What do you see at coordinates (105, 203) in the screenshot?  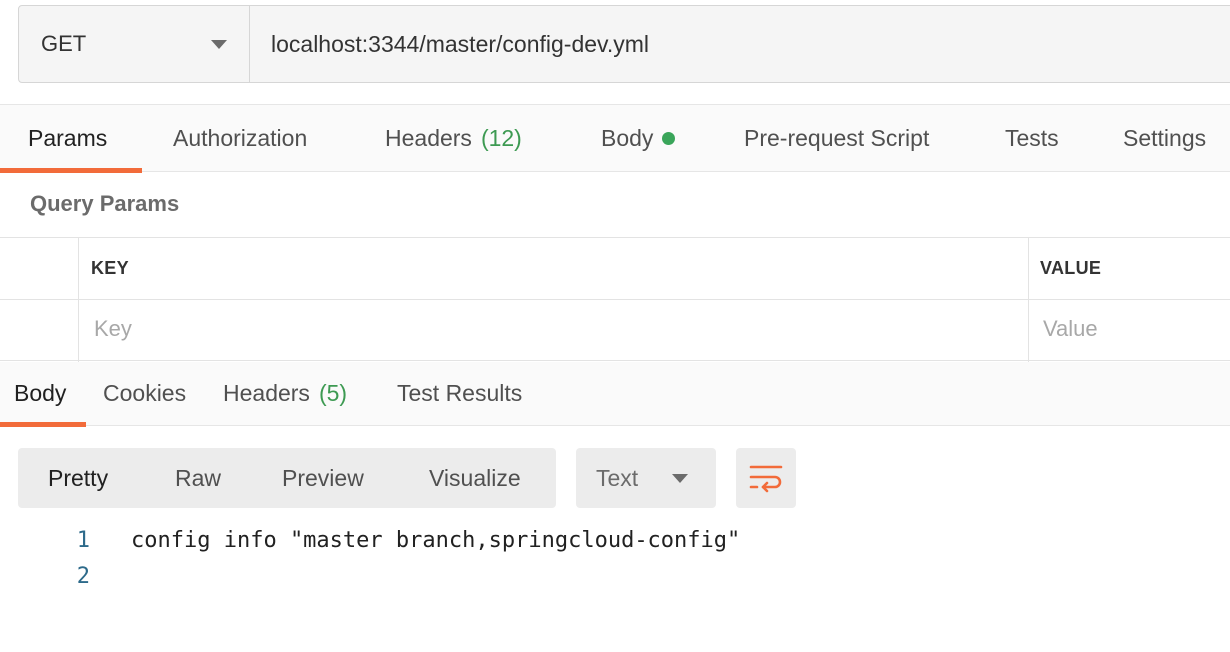 I see `query-params-title: Query Params` at bounding box center [105, 203].